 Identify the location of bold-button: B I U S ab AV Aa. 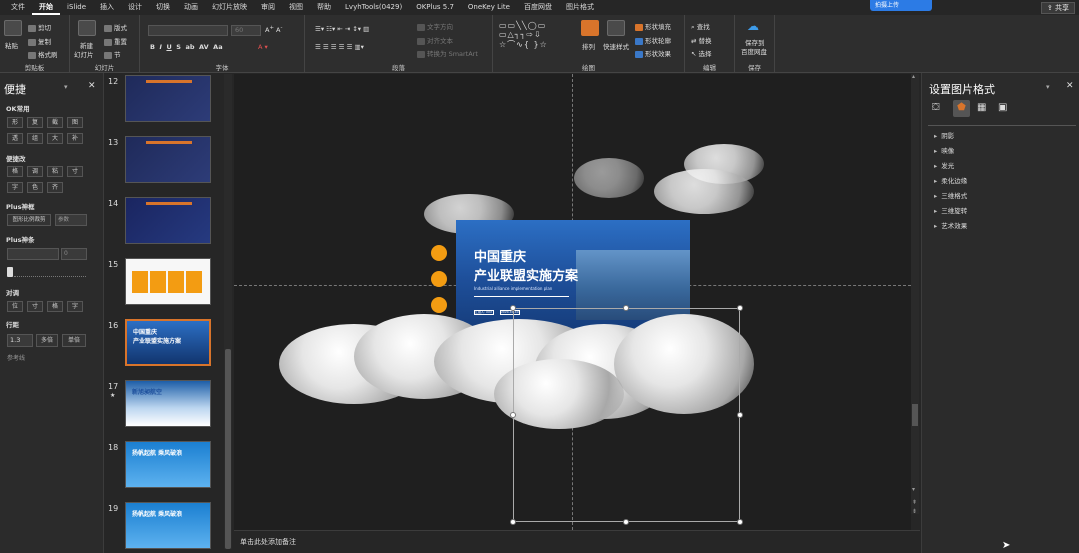
(186, 47).